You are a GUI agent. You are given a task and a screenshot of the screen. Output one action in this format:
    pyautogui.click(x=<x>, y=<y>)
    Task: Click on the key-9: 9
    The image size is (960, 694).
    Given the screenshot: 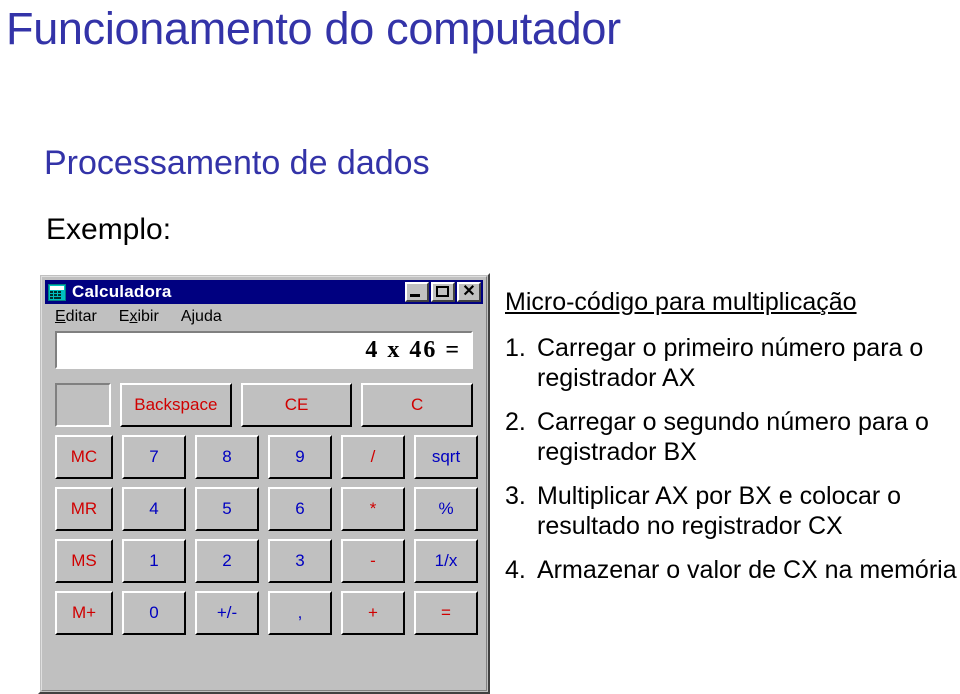 What is the action you would take?
    pyautogui.click(x=300, y=457)
    